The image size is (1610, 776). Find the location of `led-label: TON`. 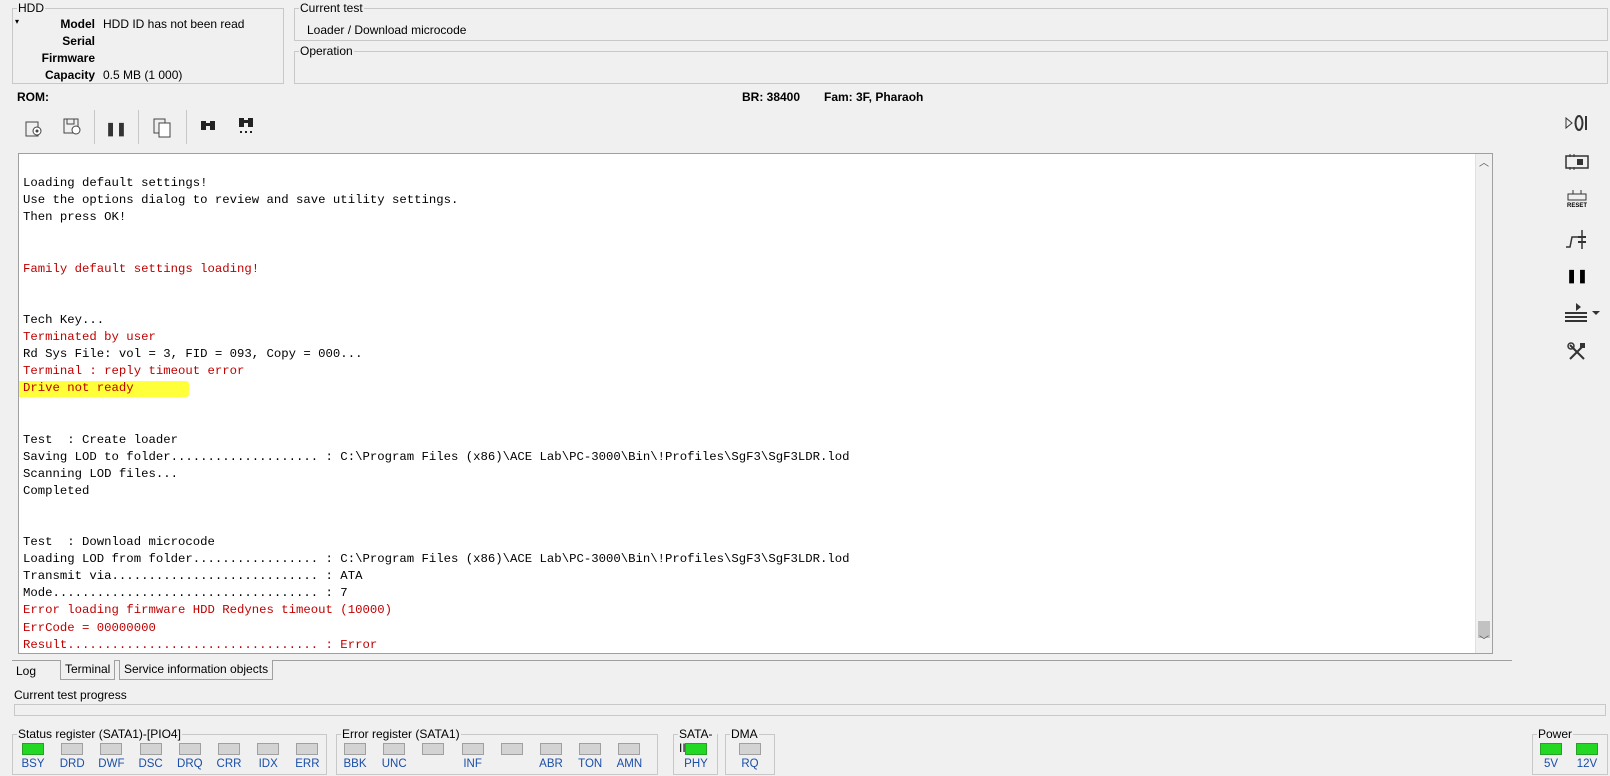

led-label: TON is located at coordinates (590, 764).